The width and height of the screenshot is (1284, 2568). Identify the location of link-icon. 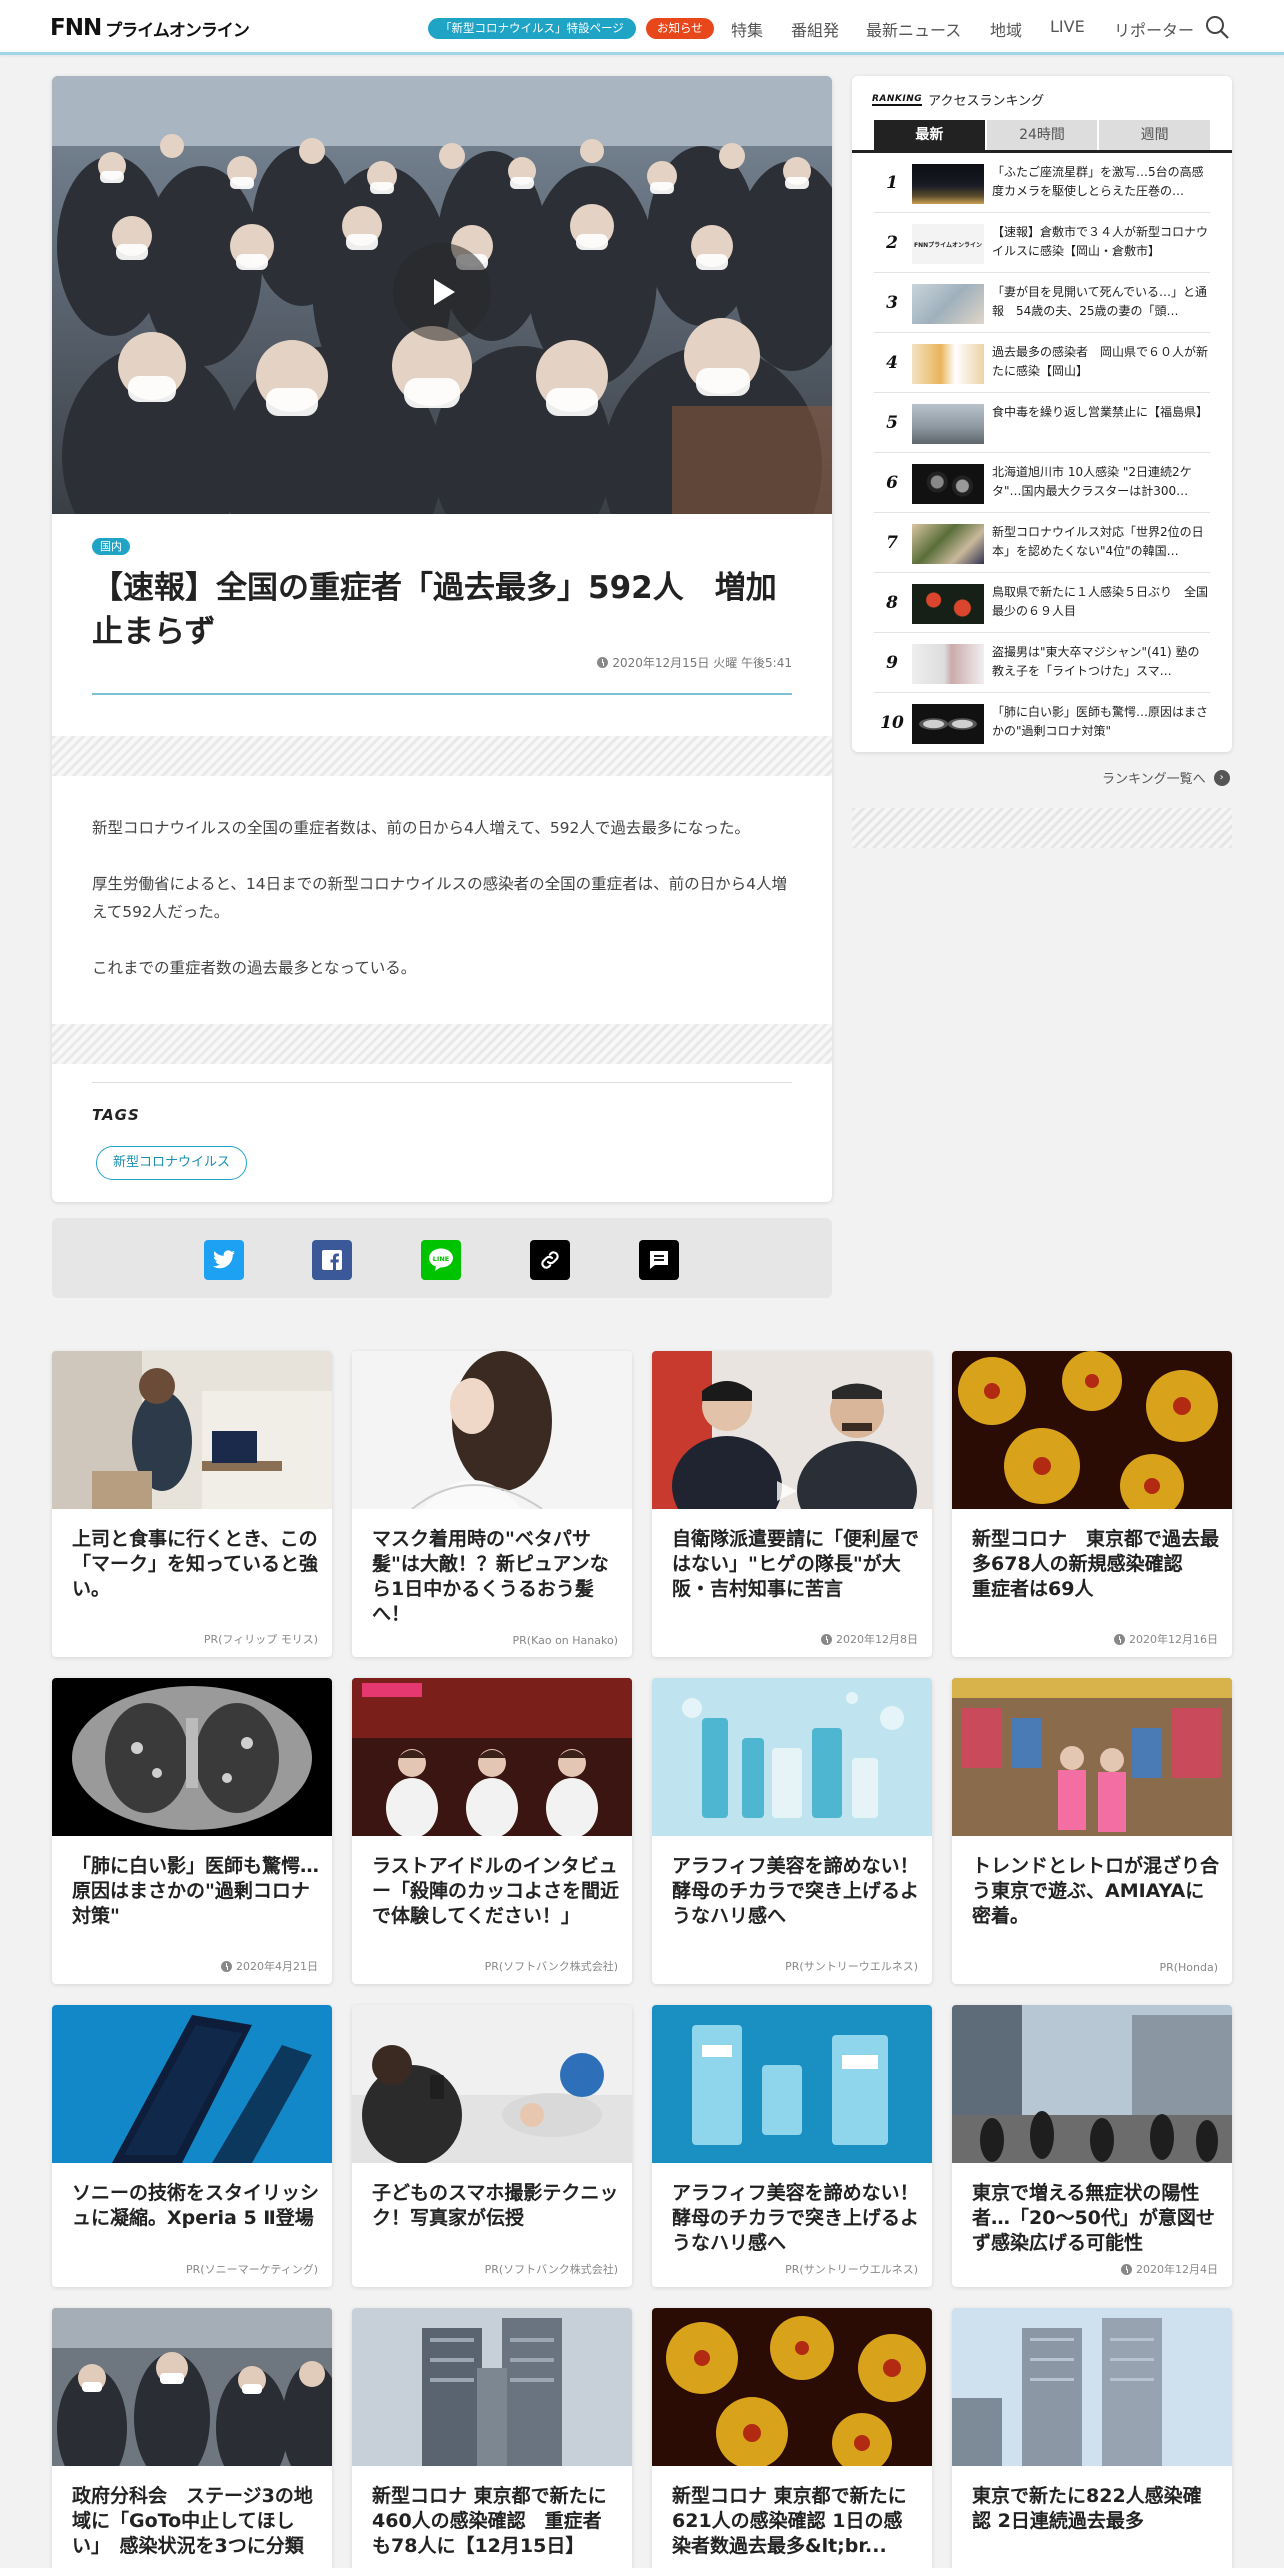
(550, 1260).